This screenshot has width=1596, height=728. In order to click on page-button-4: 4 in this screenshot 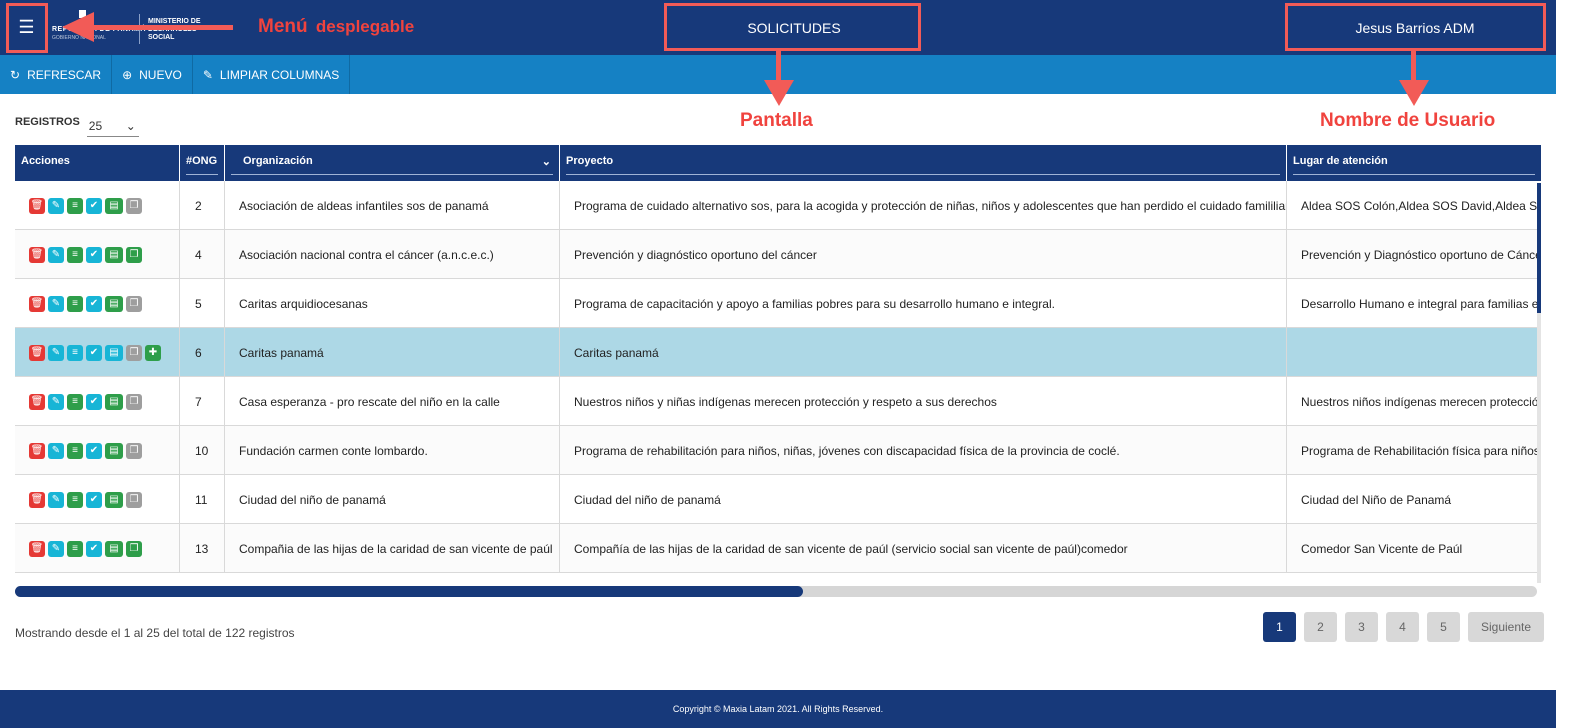, I will do `click(1402, 627)`.